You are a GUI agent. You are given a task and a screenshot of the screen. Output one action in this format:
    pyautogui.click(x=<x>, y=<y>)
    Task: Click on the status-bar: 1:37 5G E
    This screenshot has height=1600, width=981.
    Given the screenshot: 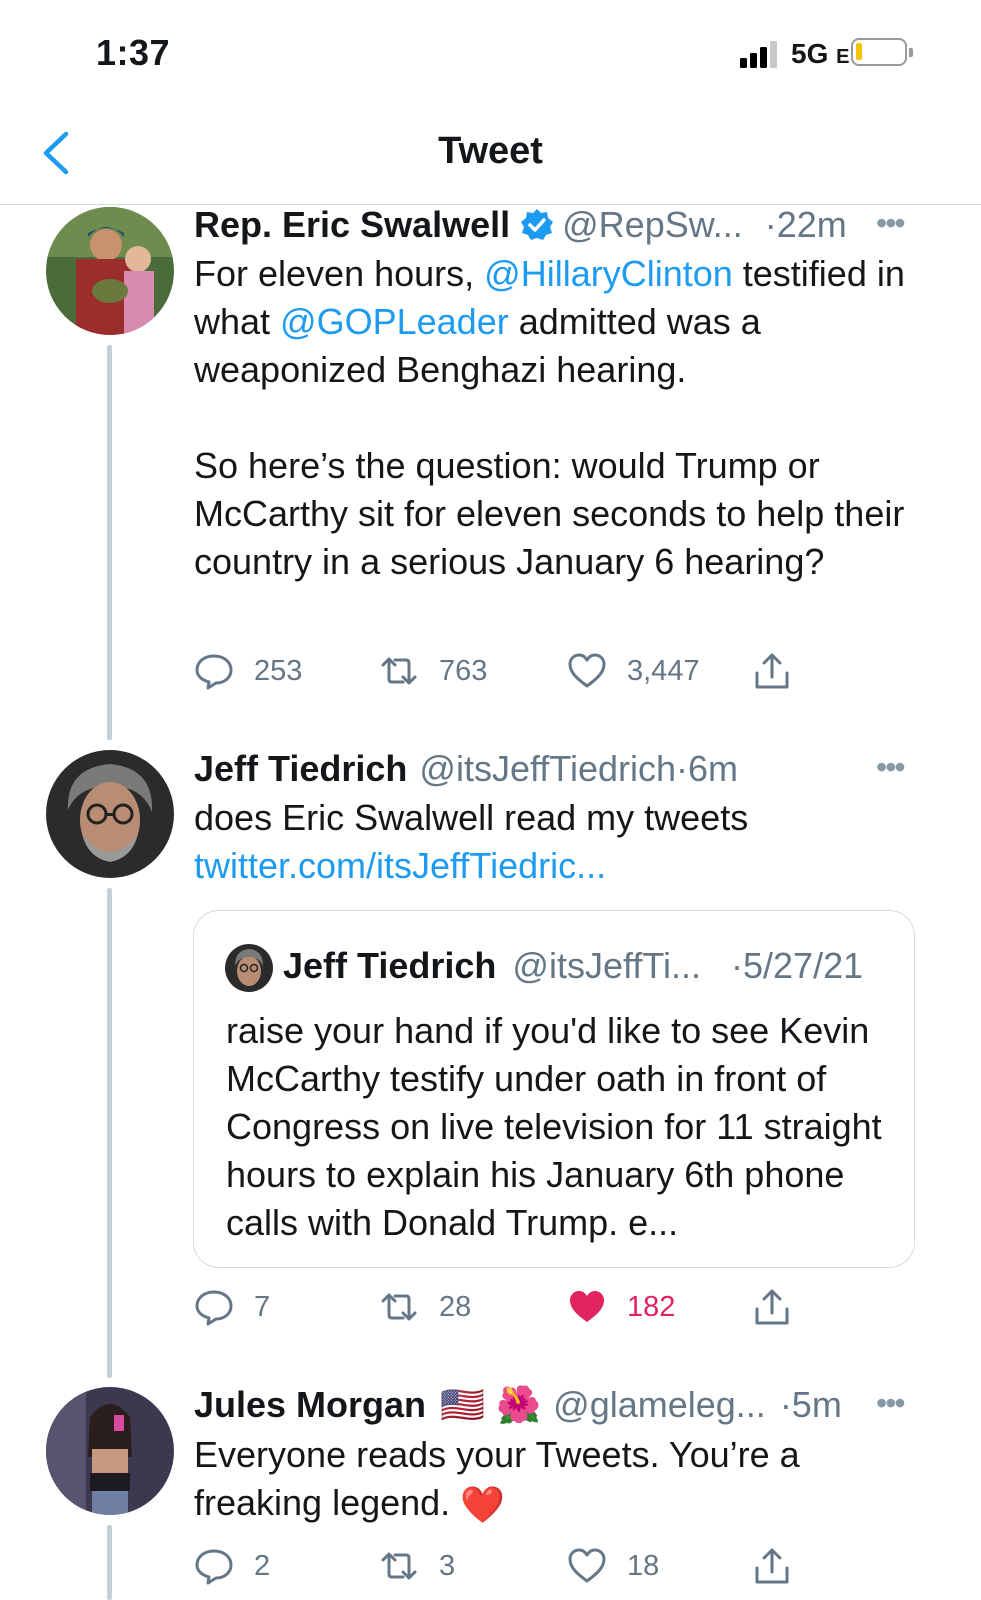 What is the action you would take?
    pyautogui.click(x=490, y=50)
    